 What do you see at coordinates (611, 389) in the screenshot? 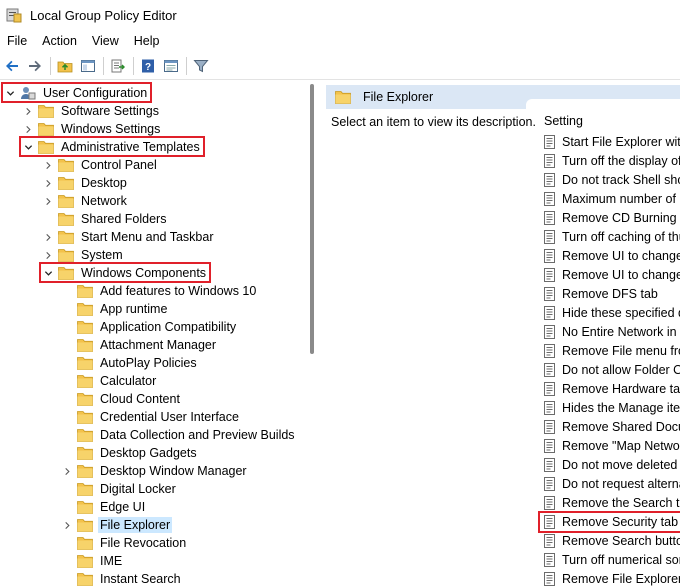
I see `setting-row: Remove Hardware tab` at bounding box center [611, 389].